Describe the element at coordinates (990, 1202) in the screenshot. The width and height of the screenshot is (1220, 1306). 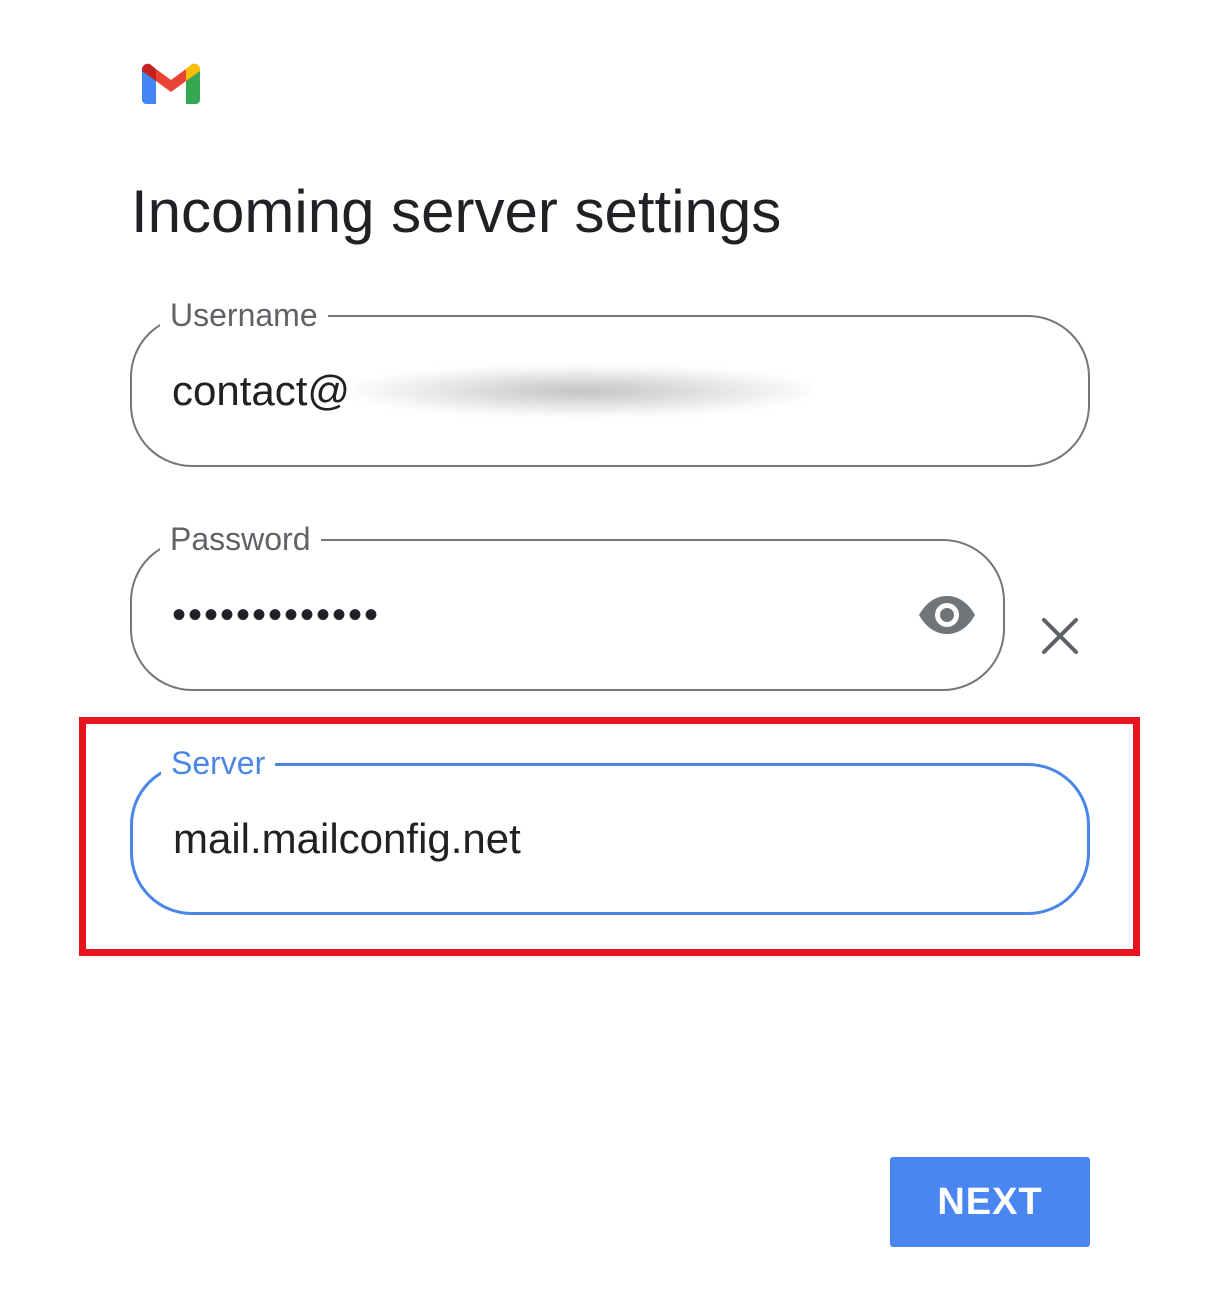
I see `next-button: NEXT` at that location.